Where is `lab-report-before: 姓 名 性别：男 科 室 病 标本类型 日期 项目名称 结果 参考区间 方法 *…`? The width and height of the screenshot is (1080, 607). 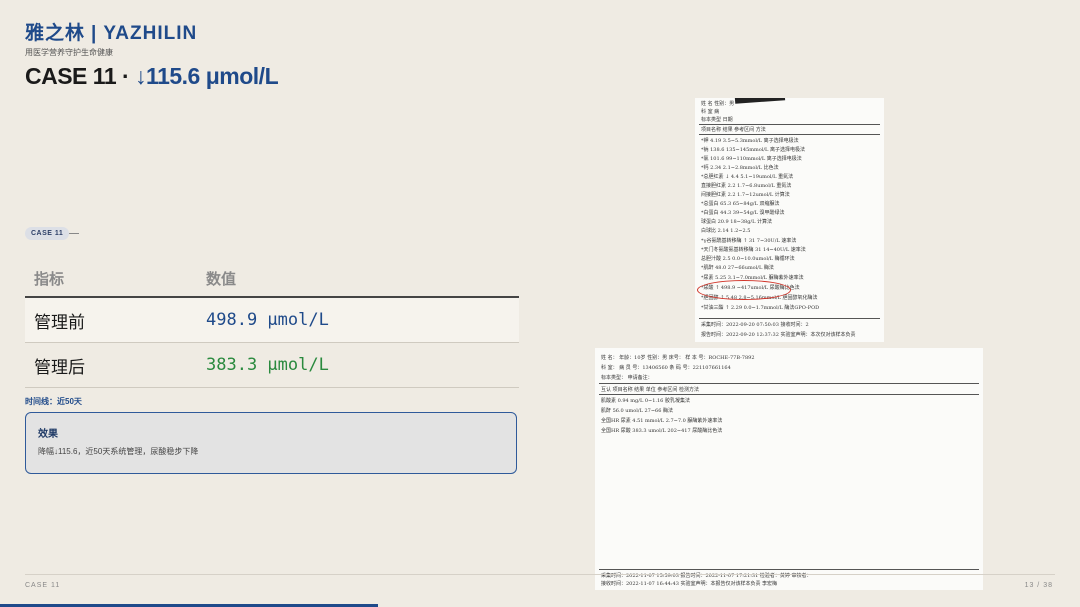 lab-report-before: 姓 名 性别：男 科 室 病 标本类型 日期 项目名称 结果 参考区间 方法 *… is located at coordinates (789, 220).